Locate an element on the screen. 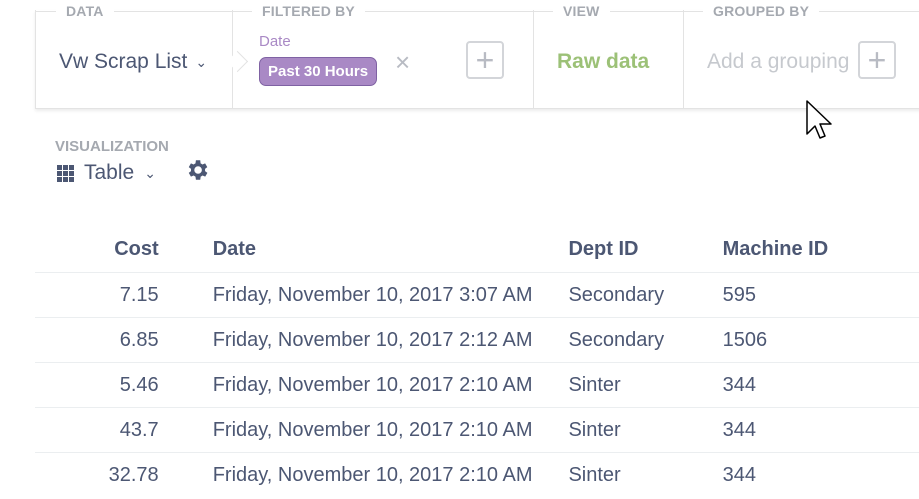  view-section: VIEW Raw data is located at coordinates (608, 55).